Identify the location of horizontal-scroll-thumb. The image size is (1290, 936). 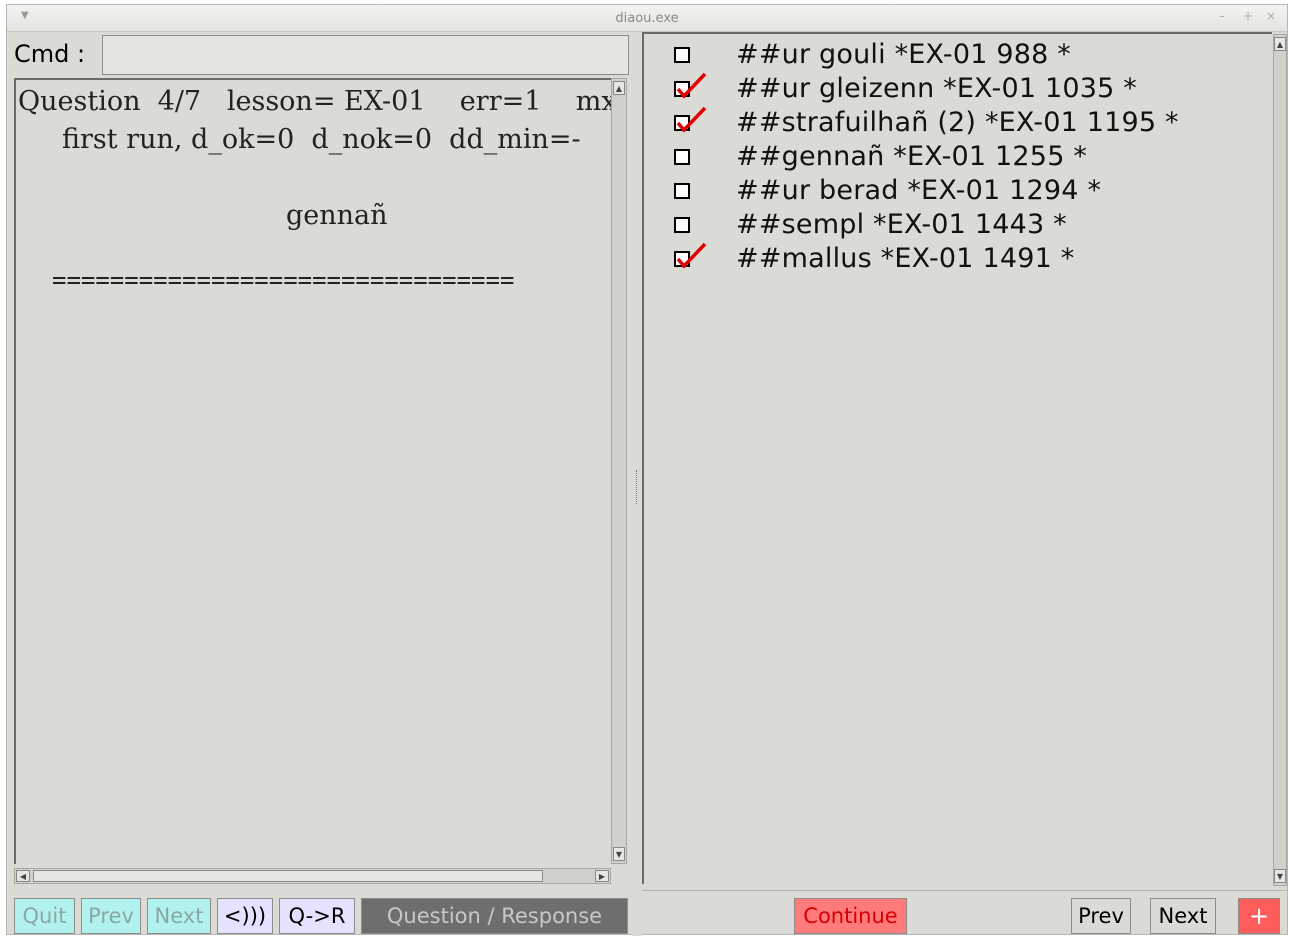
(288, 876).